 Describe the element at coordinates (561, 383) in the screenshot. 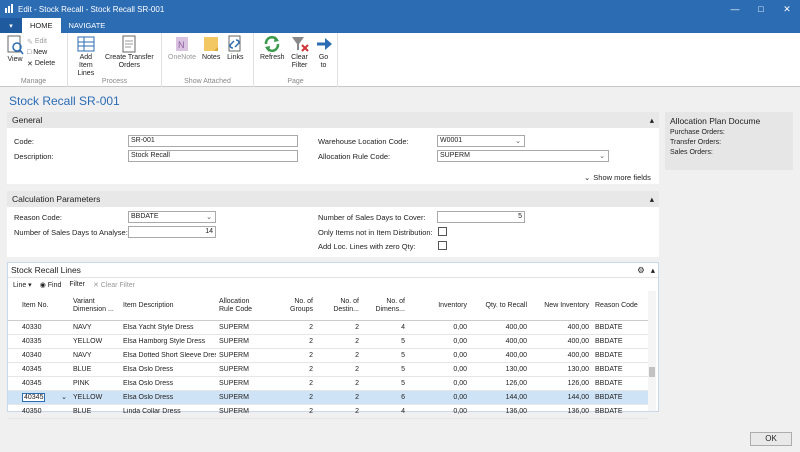

I see `cell-new-inventory: 126,00` at that location.